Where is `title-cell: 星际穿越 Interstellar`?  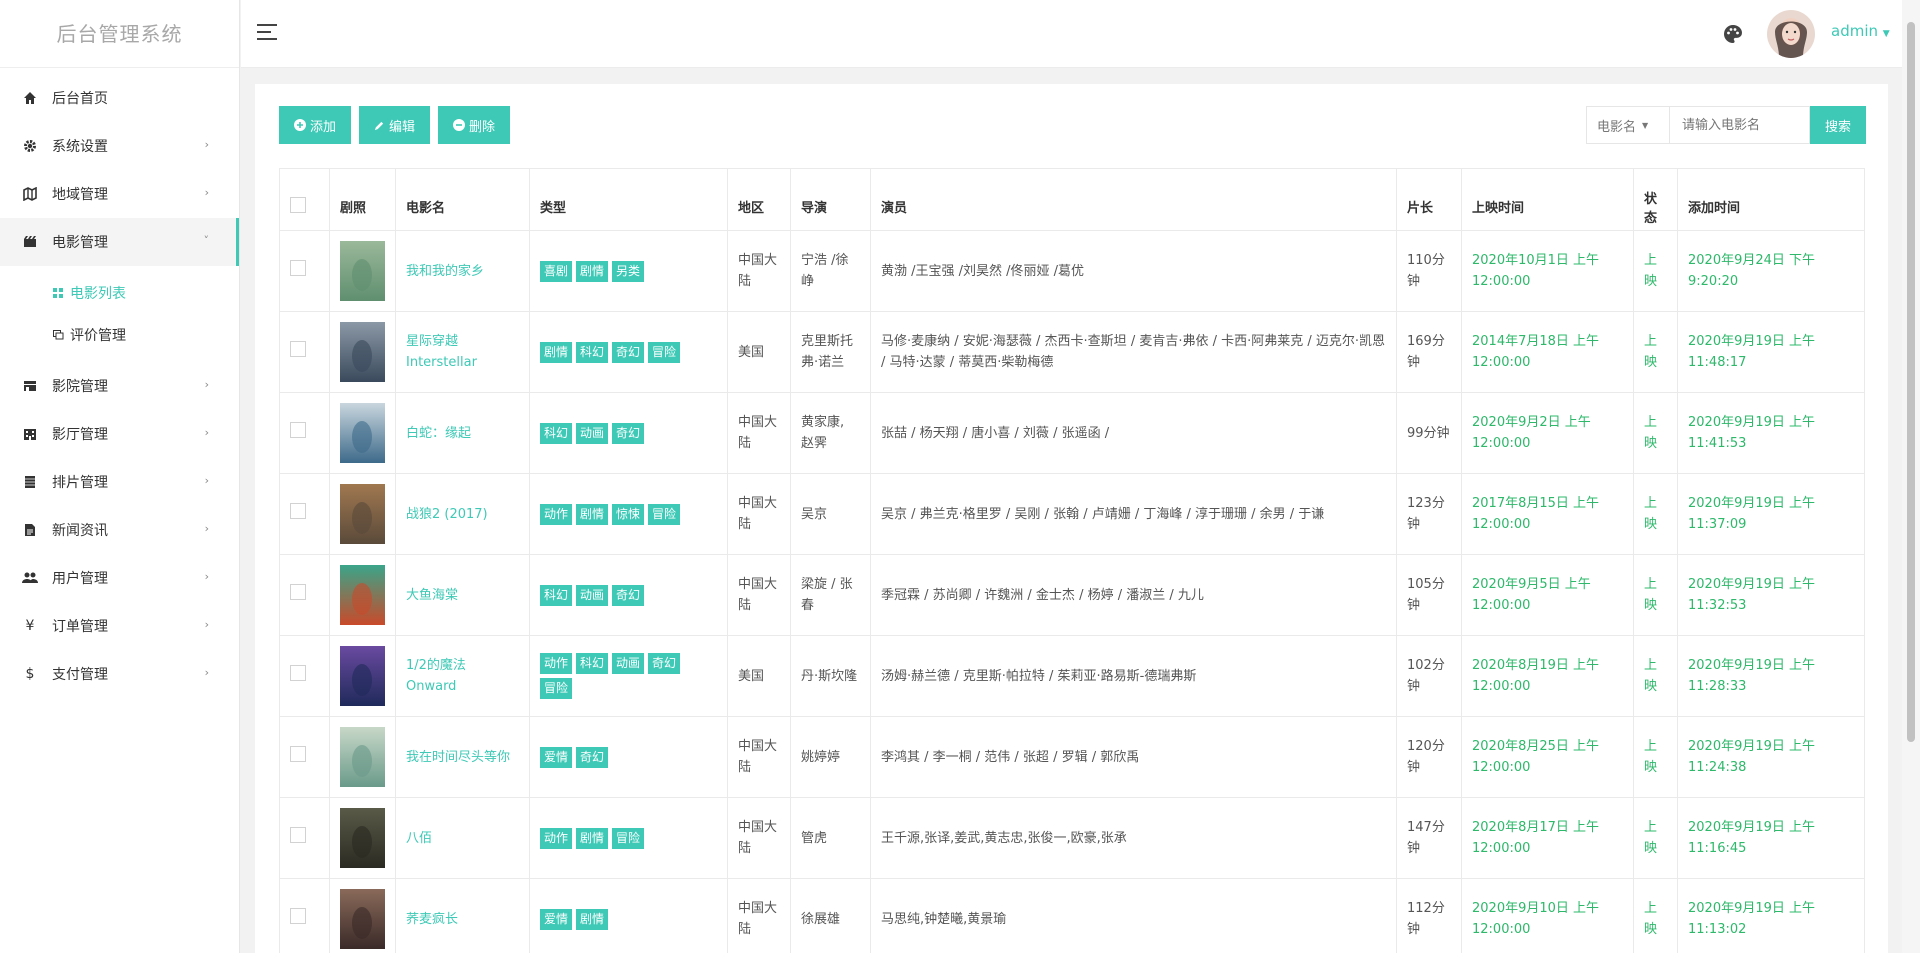 title-cell: 星际穿越 Interstellar is located at coordinates (462, 352).